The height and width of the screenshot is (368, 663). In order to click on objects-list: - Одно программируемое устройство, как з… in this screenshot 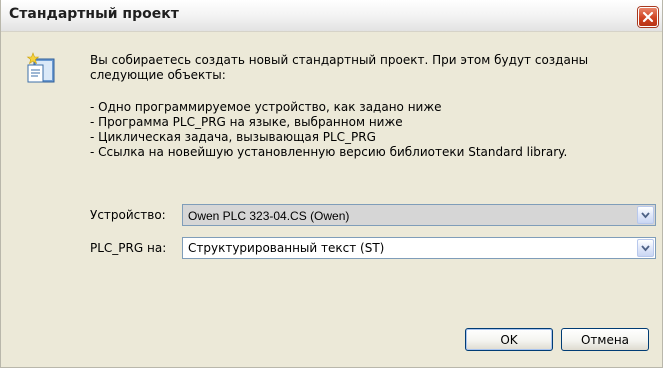, I will do `click(370, 130)`.